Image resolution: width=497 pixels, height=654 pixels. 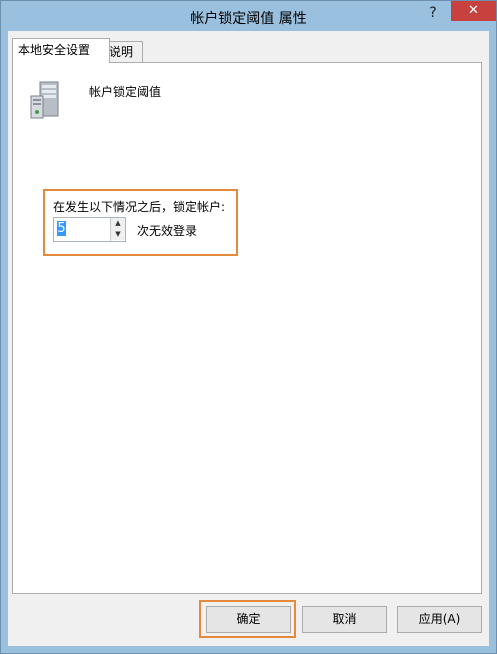 I want to click on spinner-down-icon: ▼, so click(x=118, y=234).